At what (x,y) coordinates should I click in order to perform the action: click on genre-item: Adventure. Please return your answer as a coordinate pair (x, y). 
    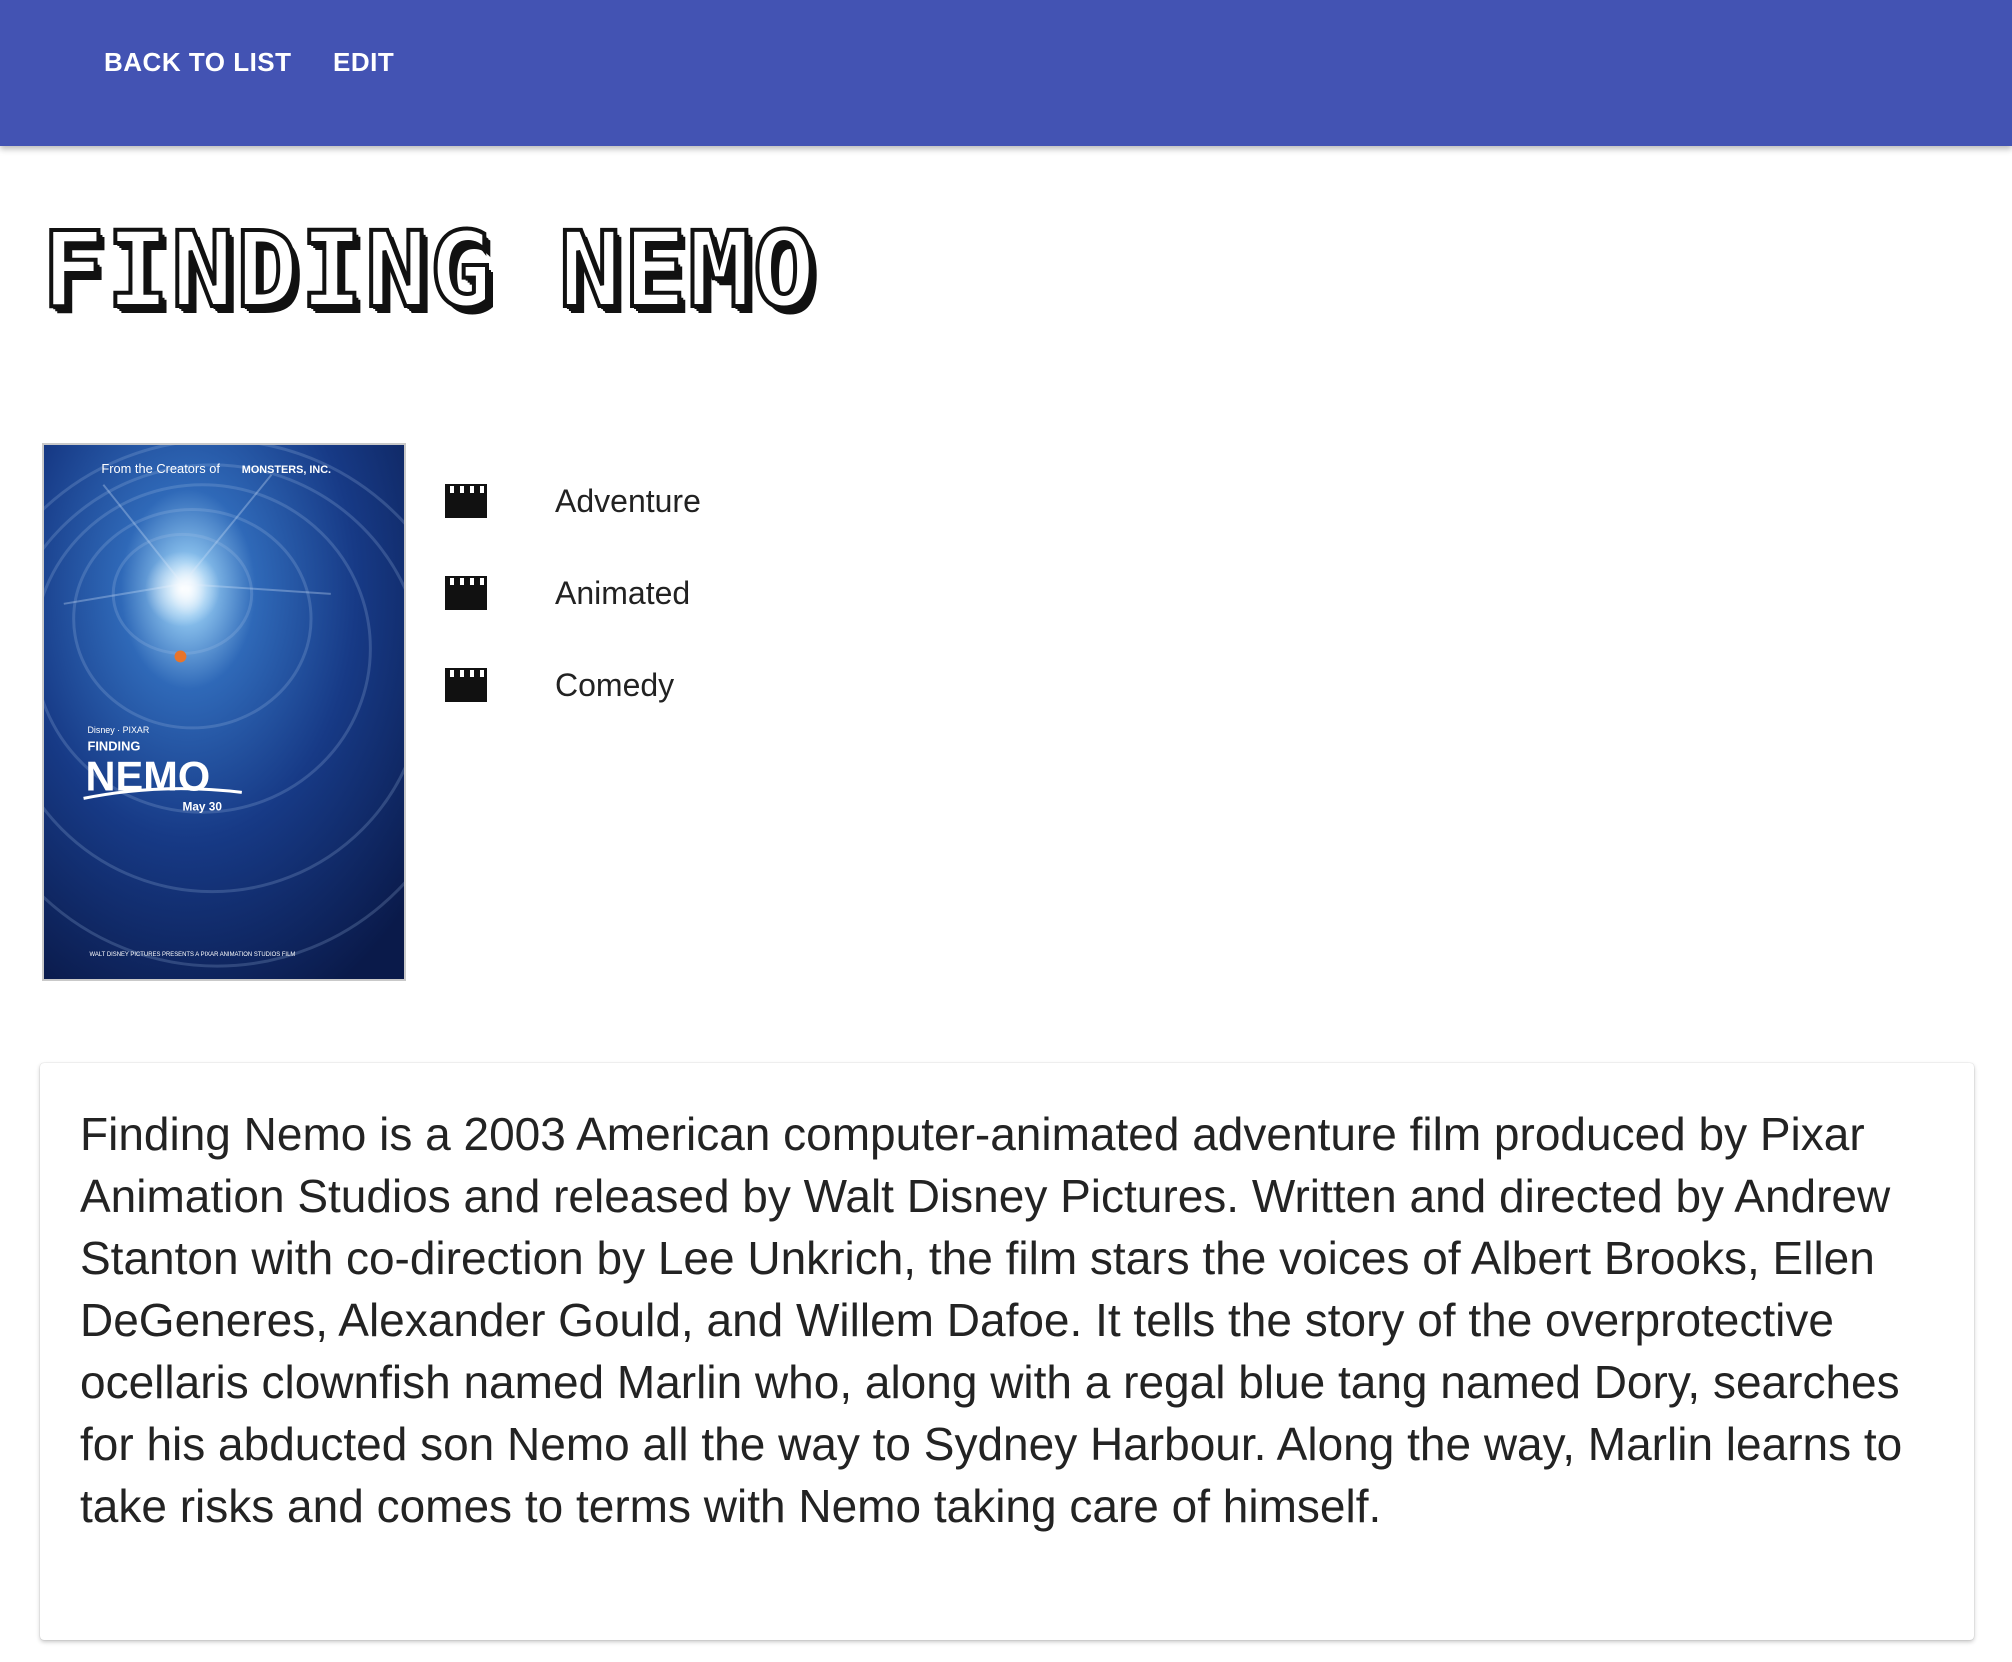
    Looking at the image, I should click on (693, 516).